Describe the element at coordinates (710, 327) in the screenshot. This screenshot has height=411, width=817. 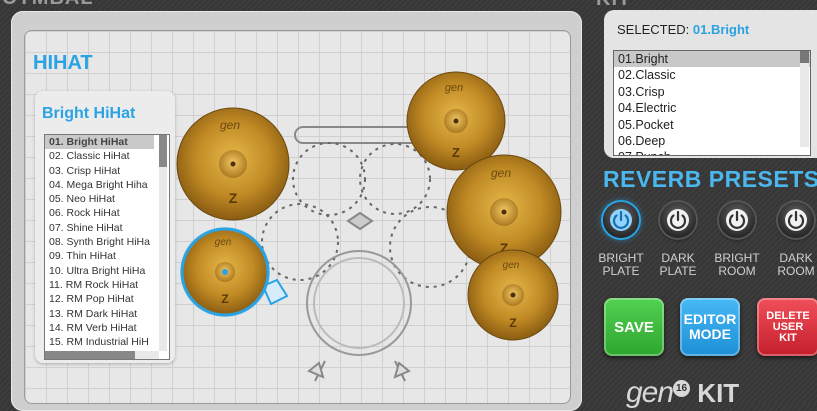
I see `editor-mode-button: EDITOR MODE` at that location.